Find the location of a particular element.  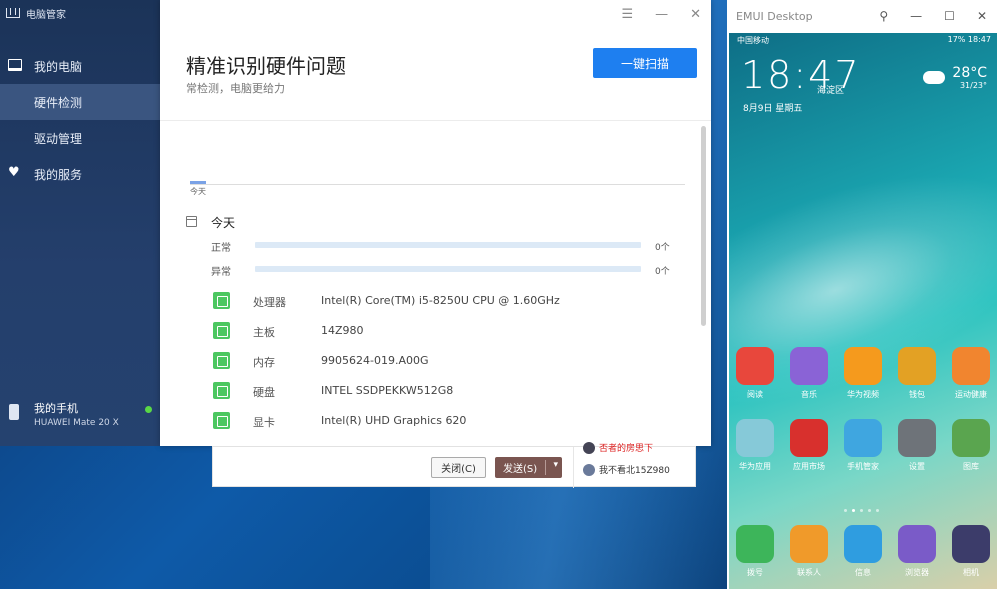

sidebar-item-hardware-check: 硬件检测 is located at coordinates (80, 102).